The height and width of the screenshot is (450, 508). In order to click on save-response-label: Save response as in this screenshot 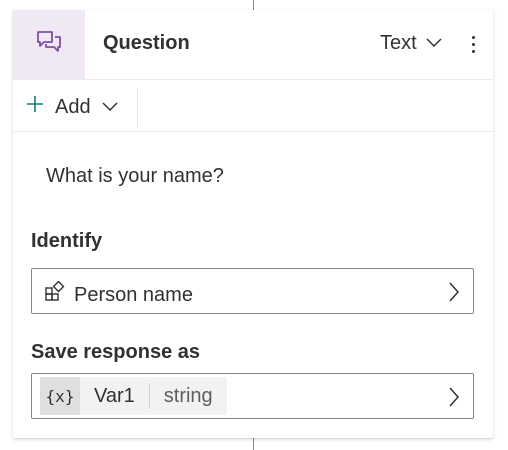, I will do `click(115, 352)`.